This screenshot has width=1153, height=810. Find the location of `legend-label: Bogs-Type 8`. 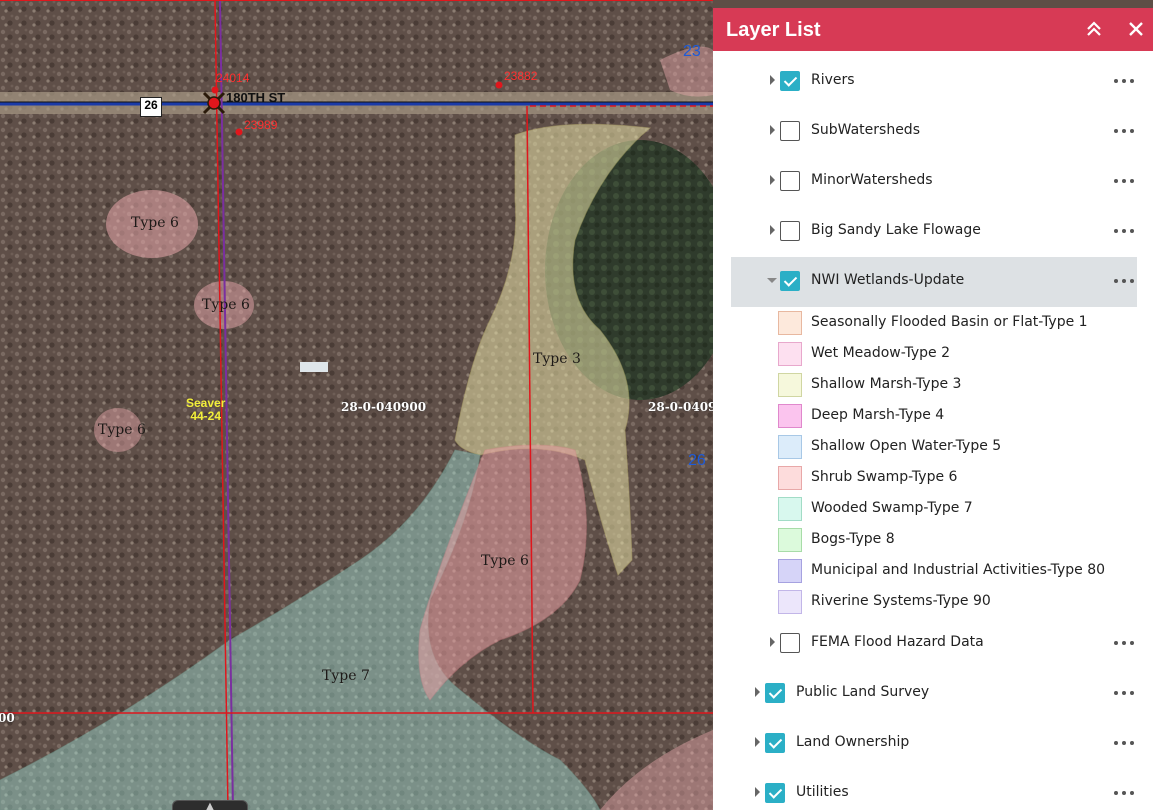

legend-label: Bogs-Type 8 is located at coordinates (853, 539).